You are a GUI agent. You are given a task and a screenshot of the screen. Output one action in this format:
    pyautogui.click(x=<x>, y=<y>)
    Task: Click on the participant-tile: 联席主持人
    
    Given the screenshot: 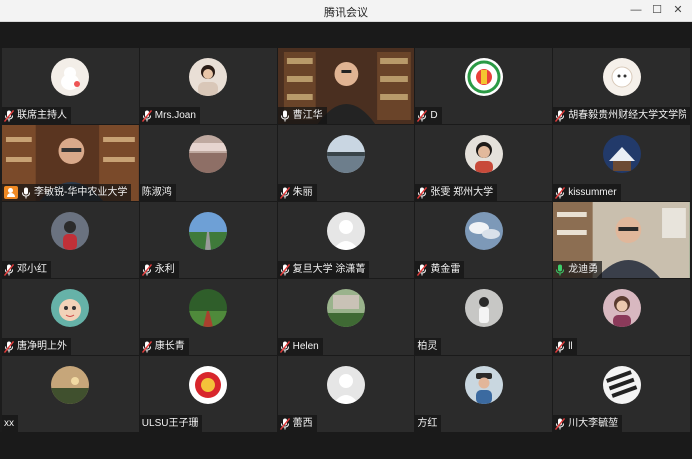 What is the action you would take?
    pyautogui.click(x=70, y=86)
    